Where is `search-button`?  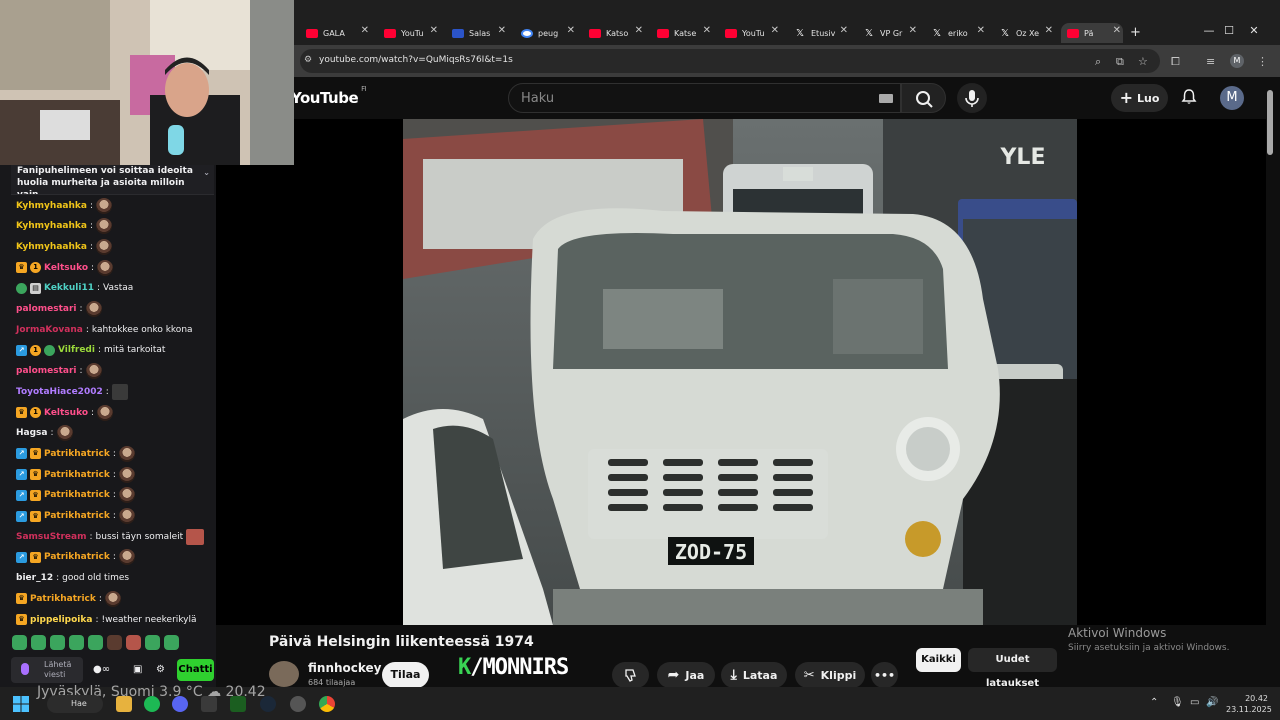
search-button is located at coordinates (923, 98).